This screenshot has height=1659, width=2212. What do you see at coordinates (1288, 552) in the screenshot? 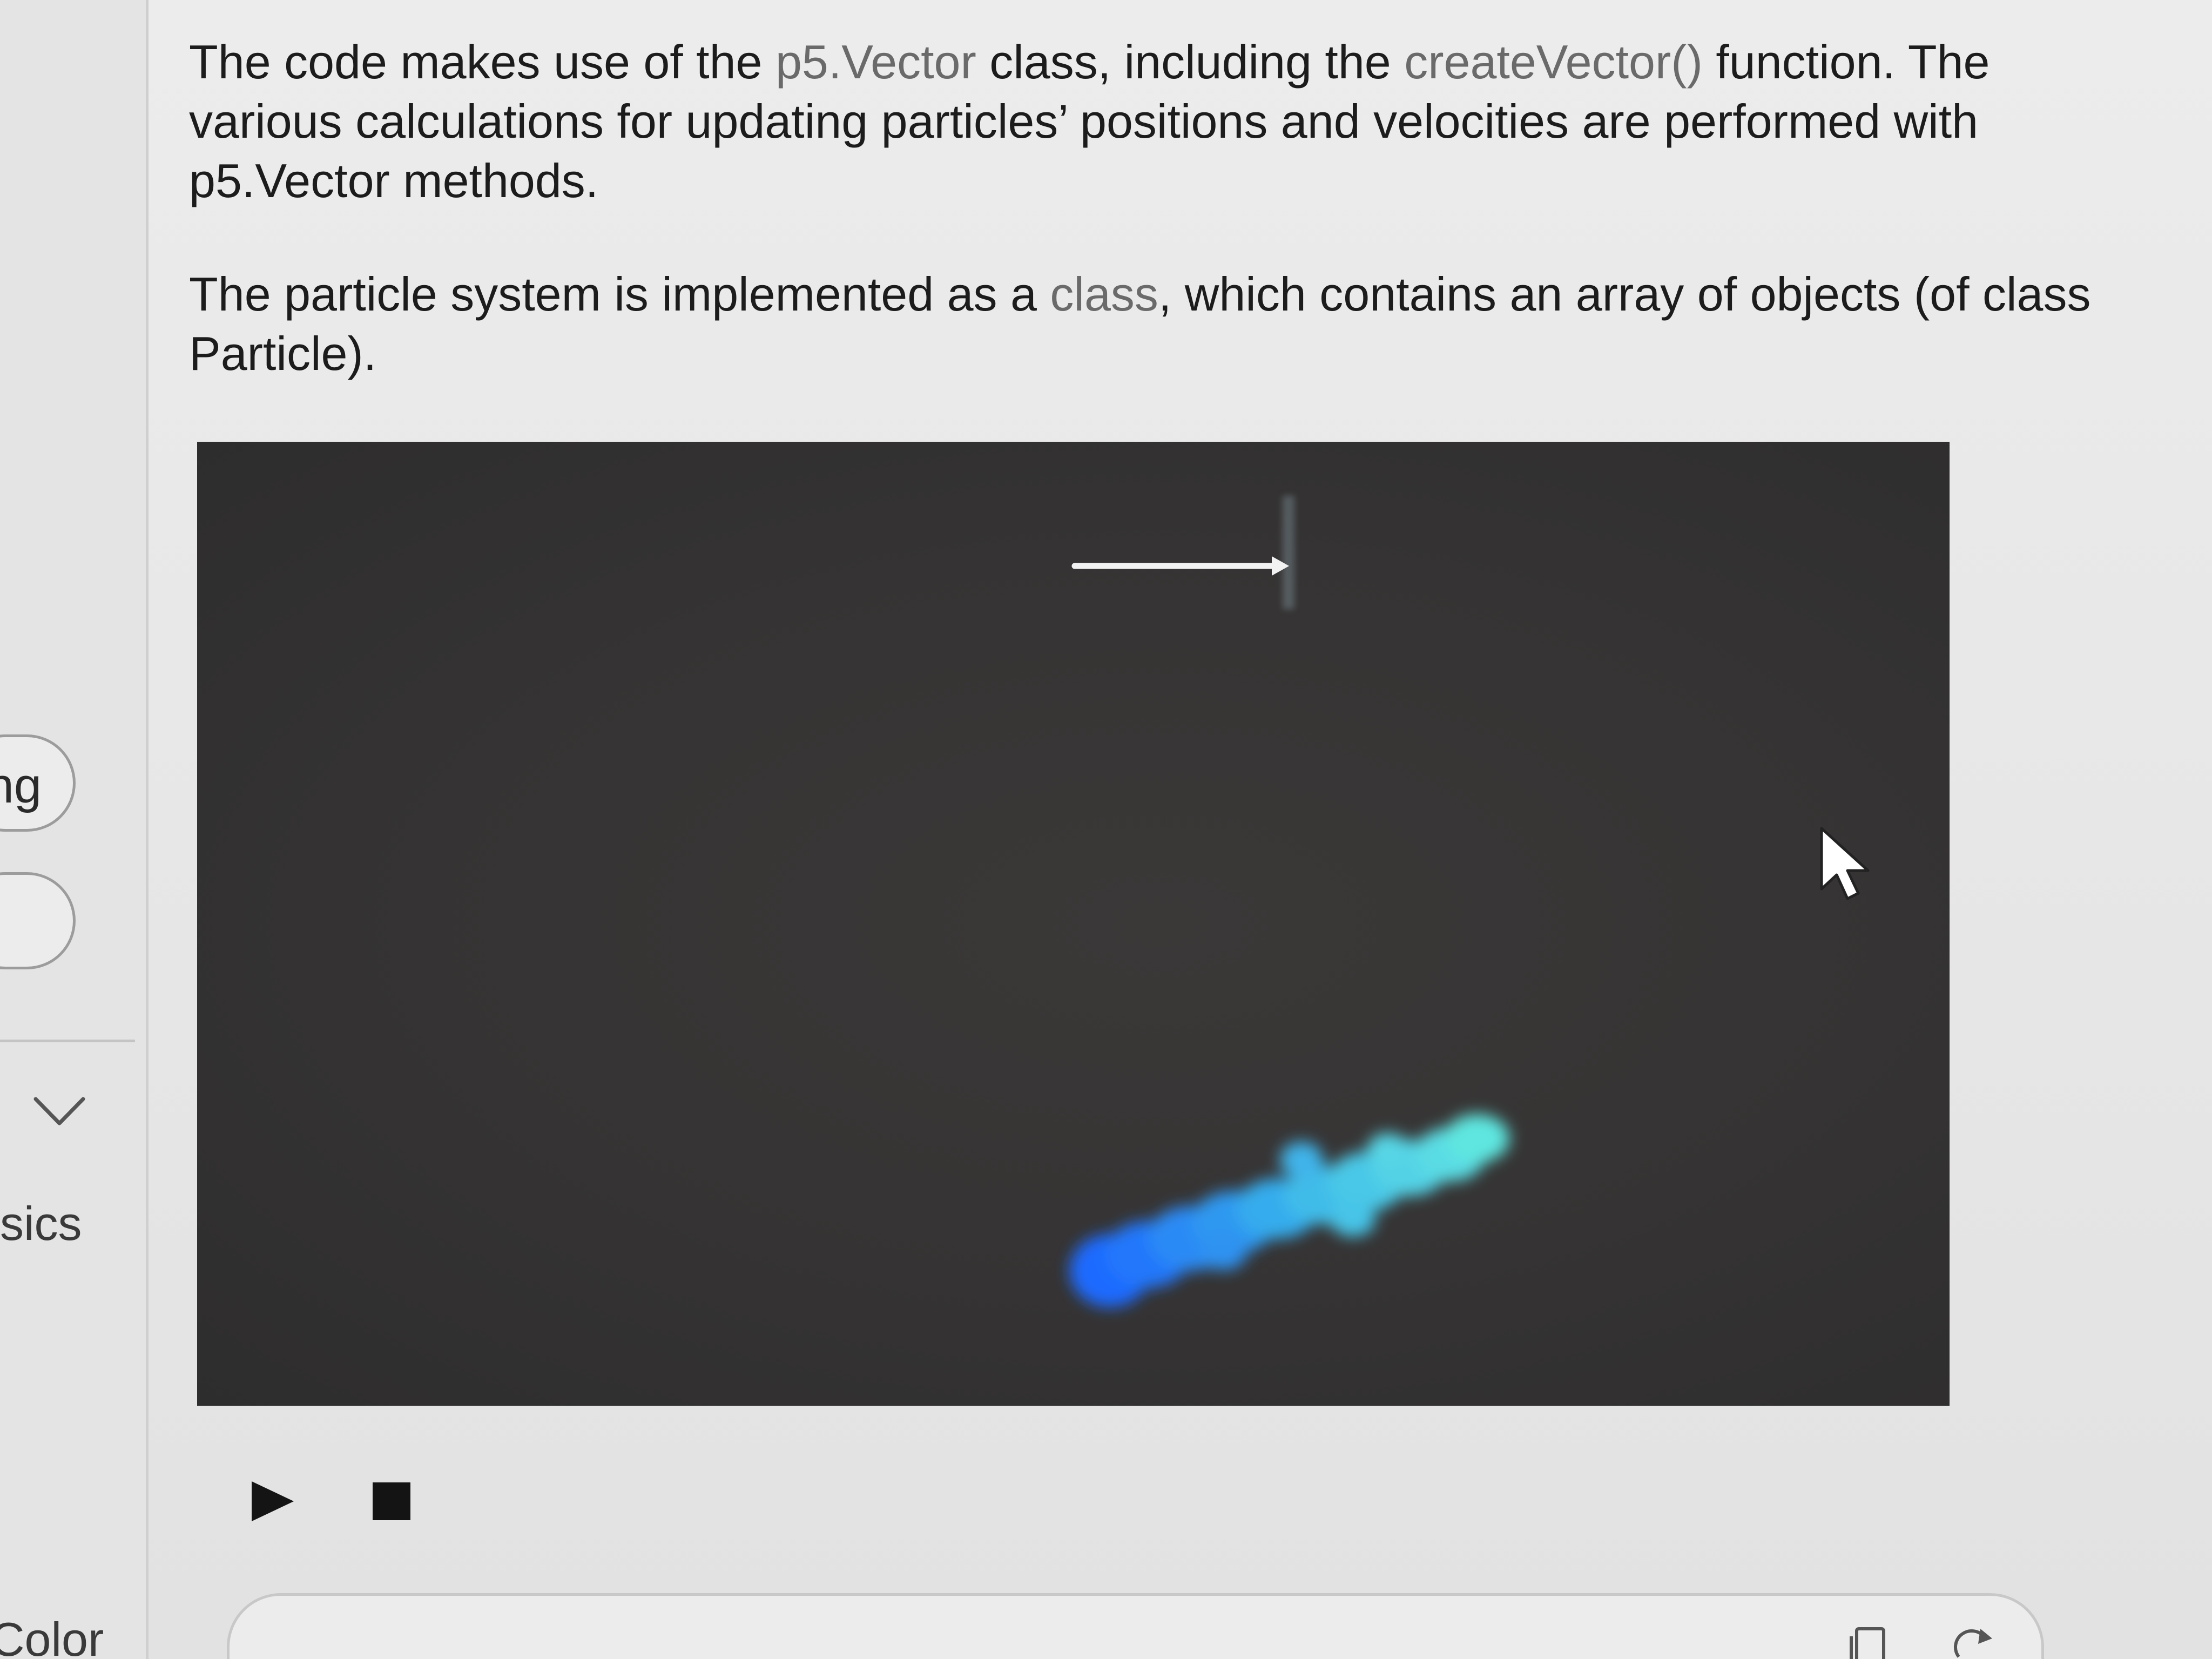
I see `wind-indicator-trace` at bounding box center [1288, 552].